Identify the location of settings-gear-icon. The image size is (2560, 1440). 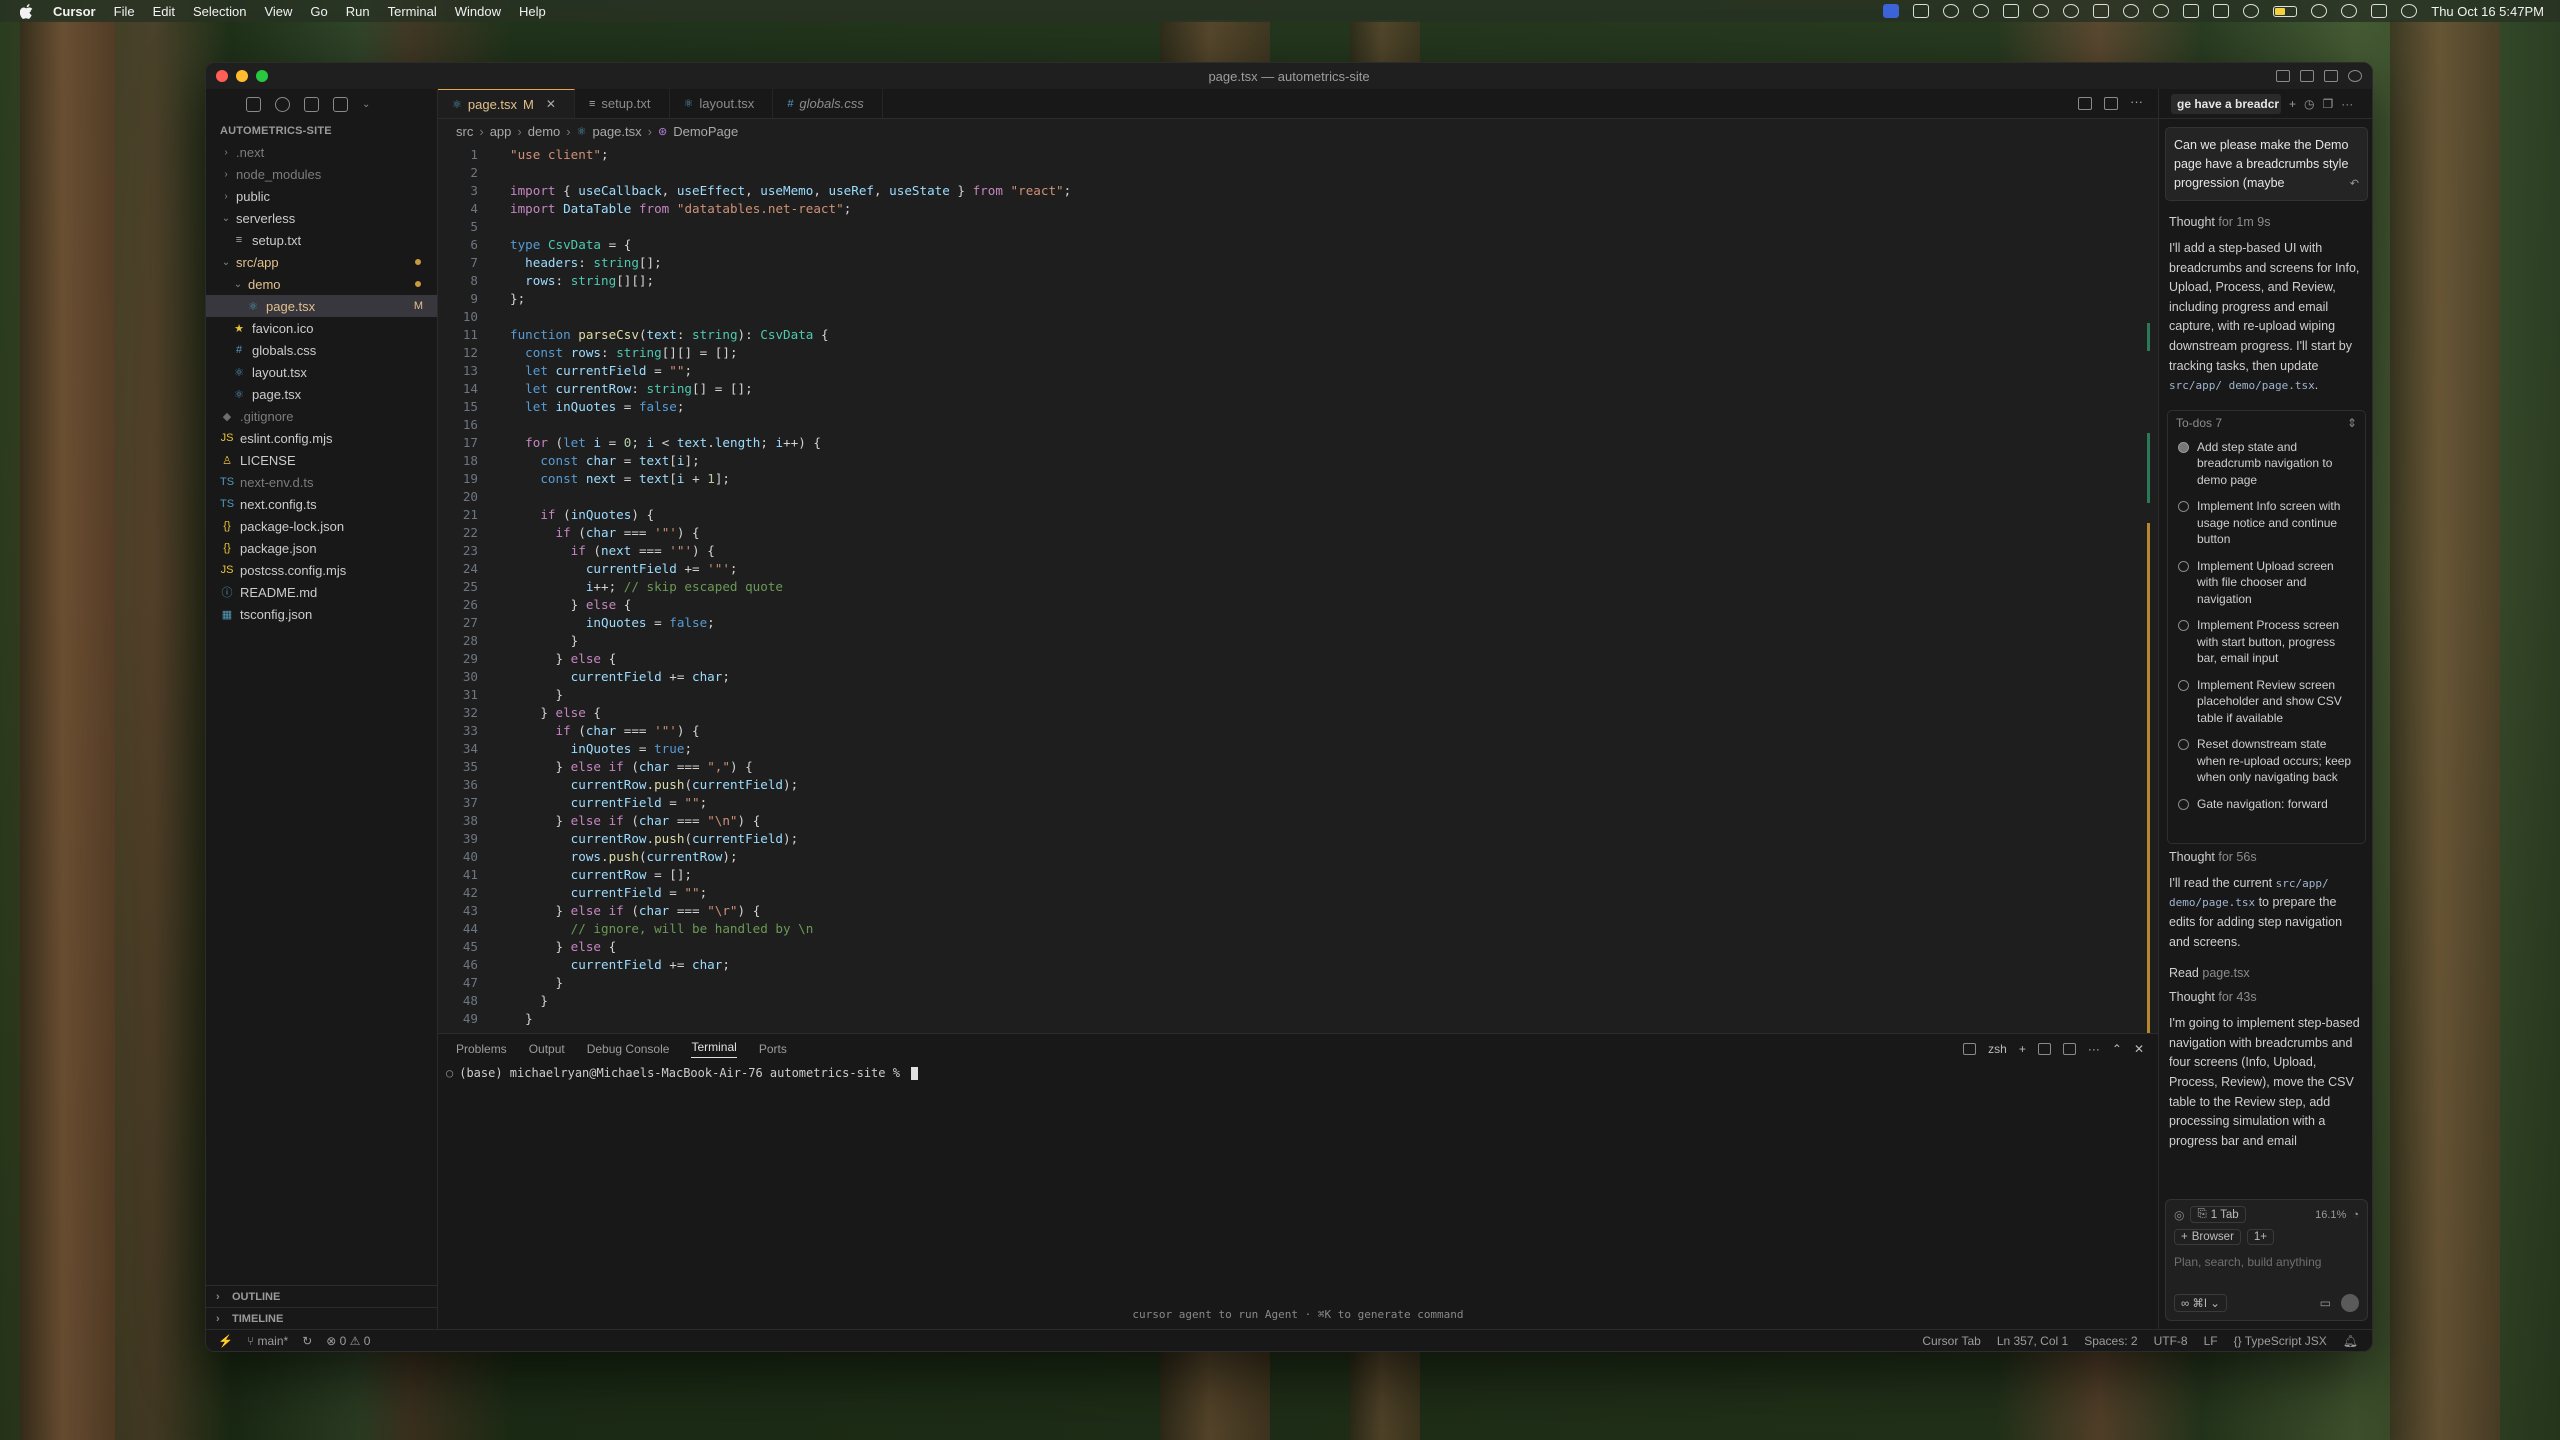
(2355, 76).